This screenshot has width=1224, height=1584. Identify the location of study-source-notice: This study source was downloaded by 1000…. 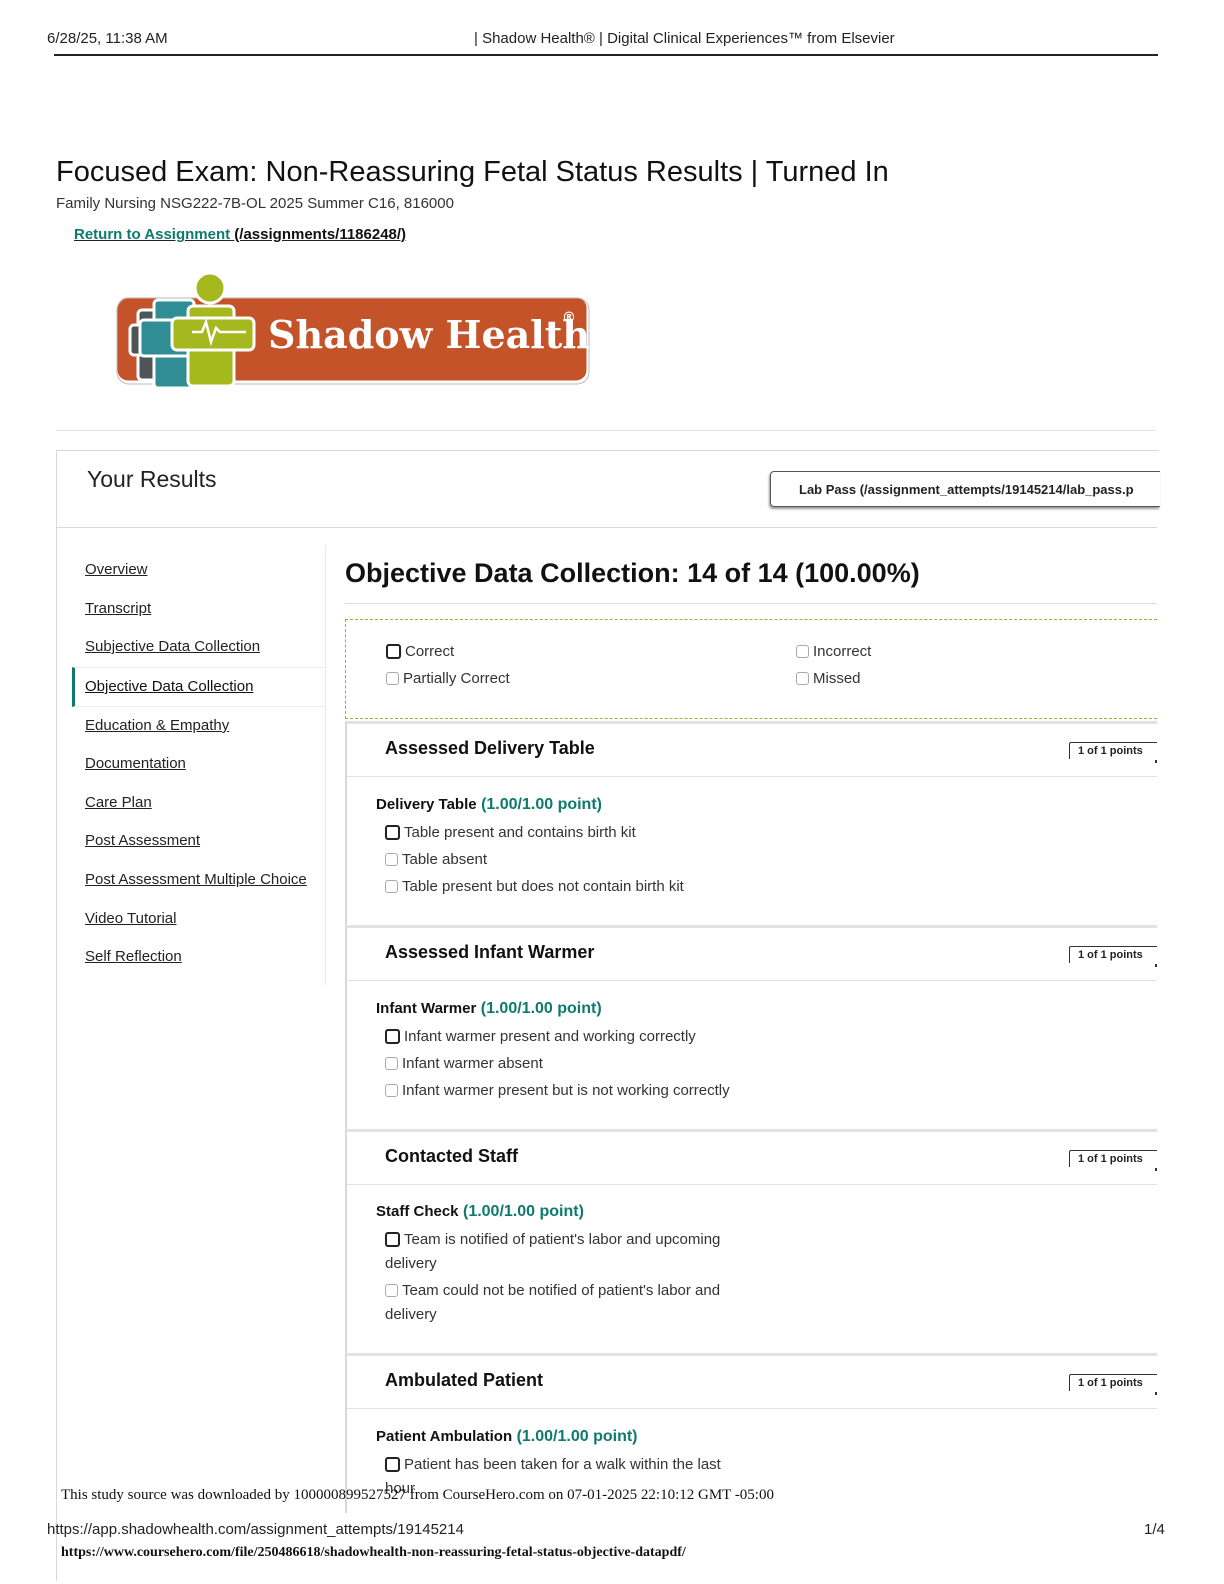
(417, 1495).